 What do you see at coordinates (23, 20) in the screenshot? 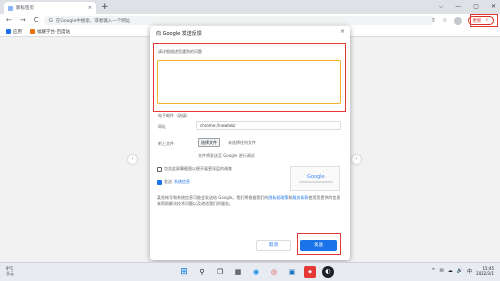
I see `forward-button: →` at bounding box center [23, 20].